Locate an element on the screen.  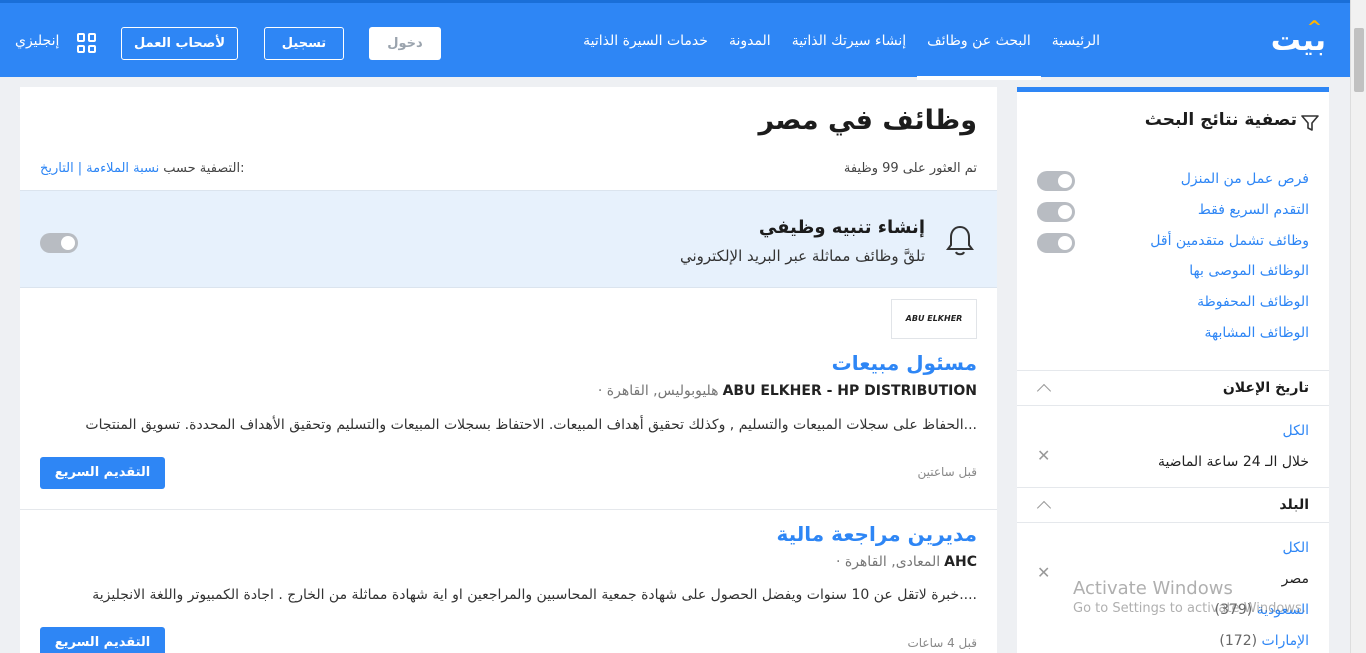
page-title: وظائف في مصر is located at coordinates (867, 120).